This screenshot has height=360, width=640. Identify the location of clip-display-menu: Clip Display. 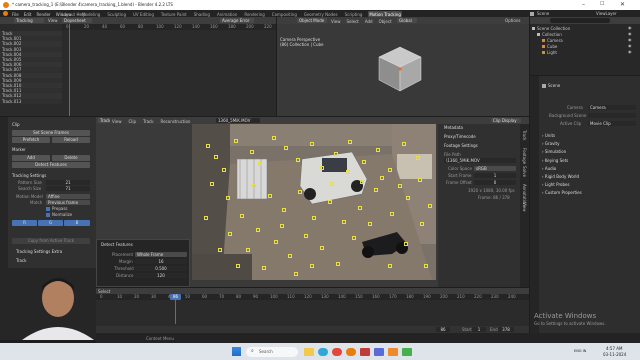
(506, 120).